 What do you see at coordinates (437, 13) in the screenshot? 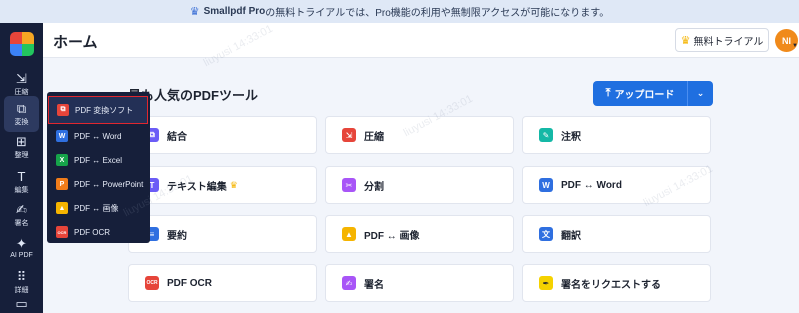
I see `banner-text: の無料トライアルでは、Pro機能の利用や無制限アクセスが可能になります。` at bounding box center [437, 13].